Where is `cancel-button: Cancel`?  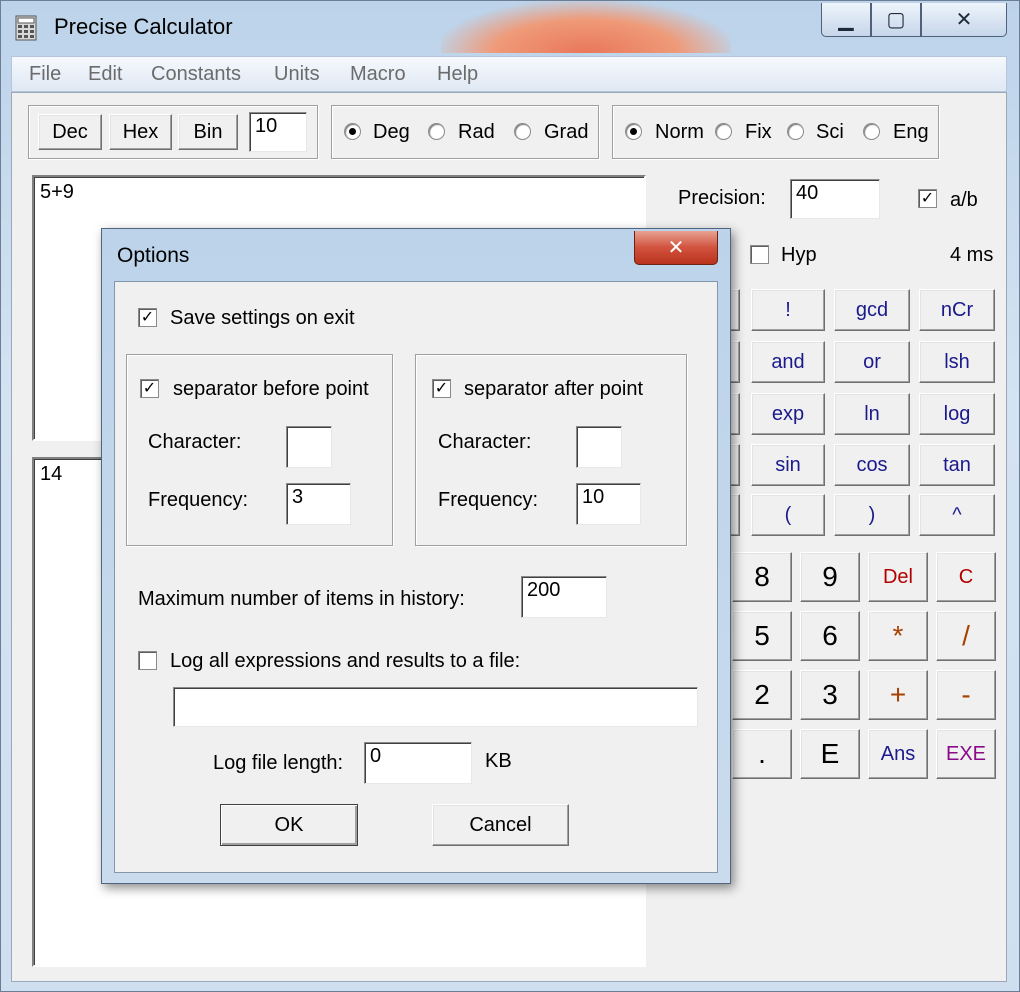
cancel-button: Cancel is located at coordinates (500, 825).